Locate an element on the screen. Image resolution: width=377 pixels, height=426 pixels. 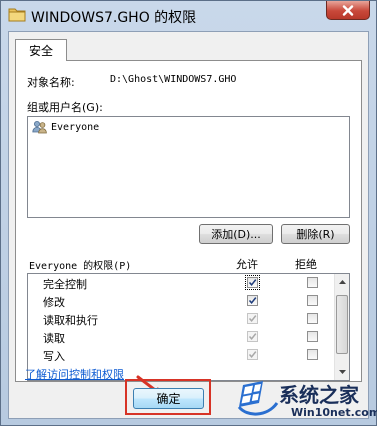
close-icon is located at coordinates (348, 10).